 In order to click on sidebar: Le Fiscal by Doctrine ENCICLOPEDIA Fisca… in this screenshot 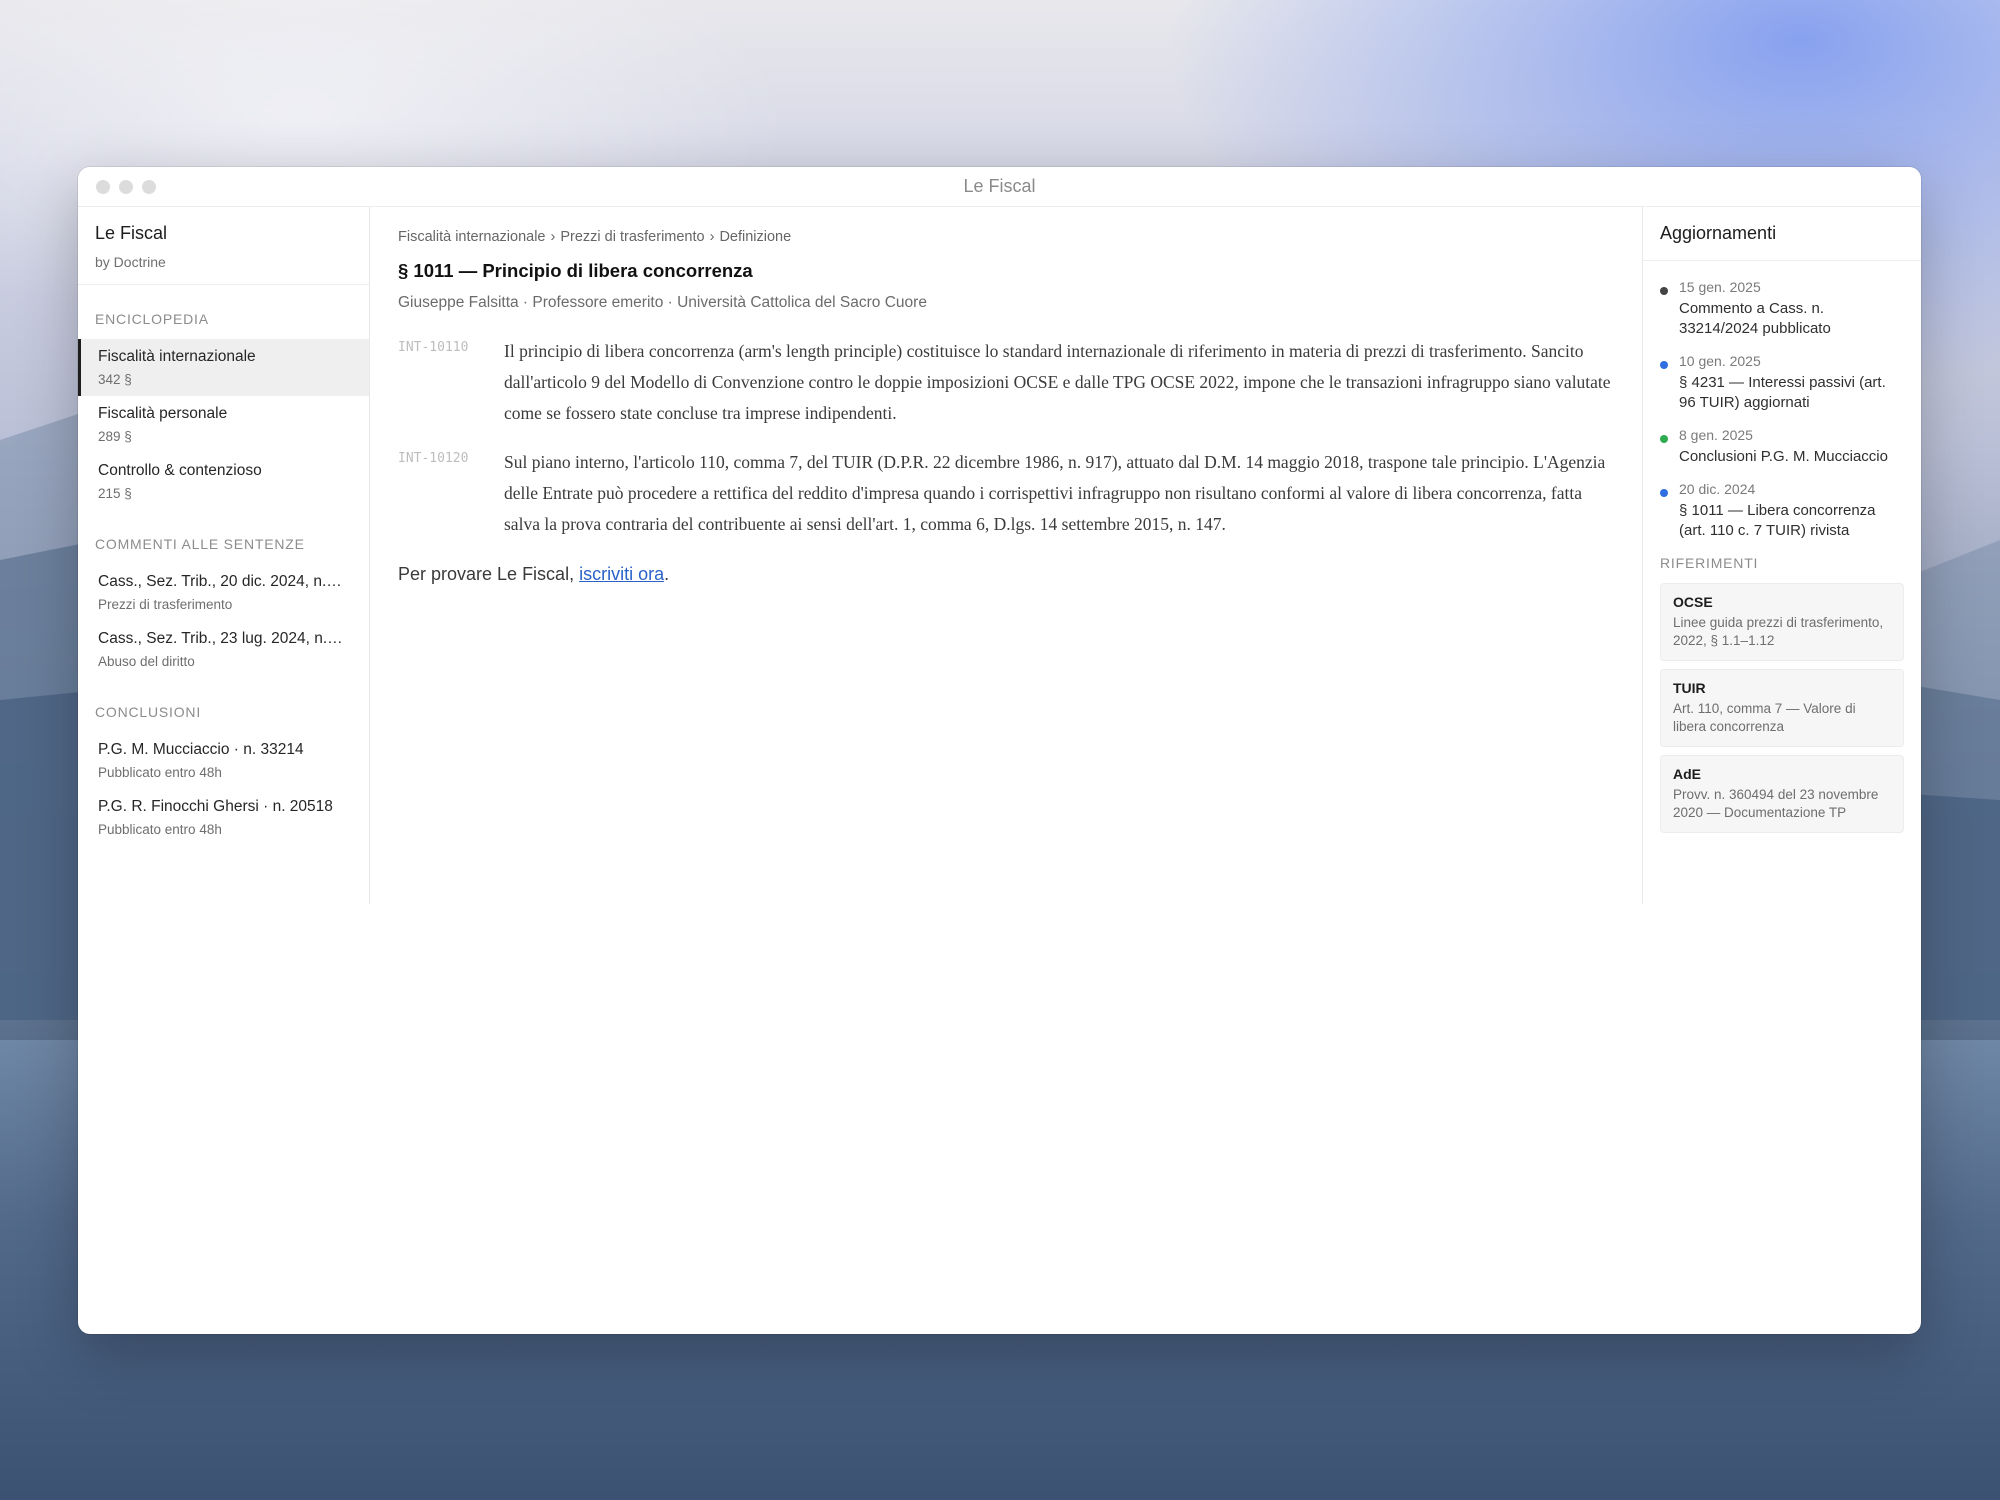, I will do `click(224, 555)`.